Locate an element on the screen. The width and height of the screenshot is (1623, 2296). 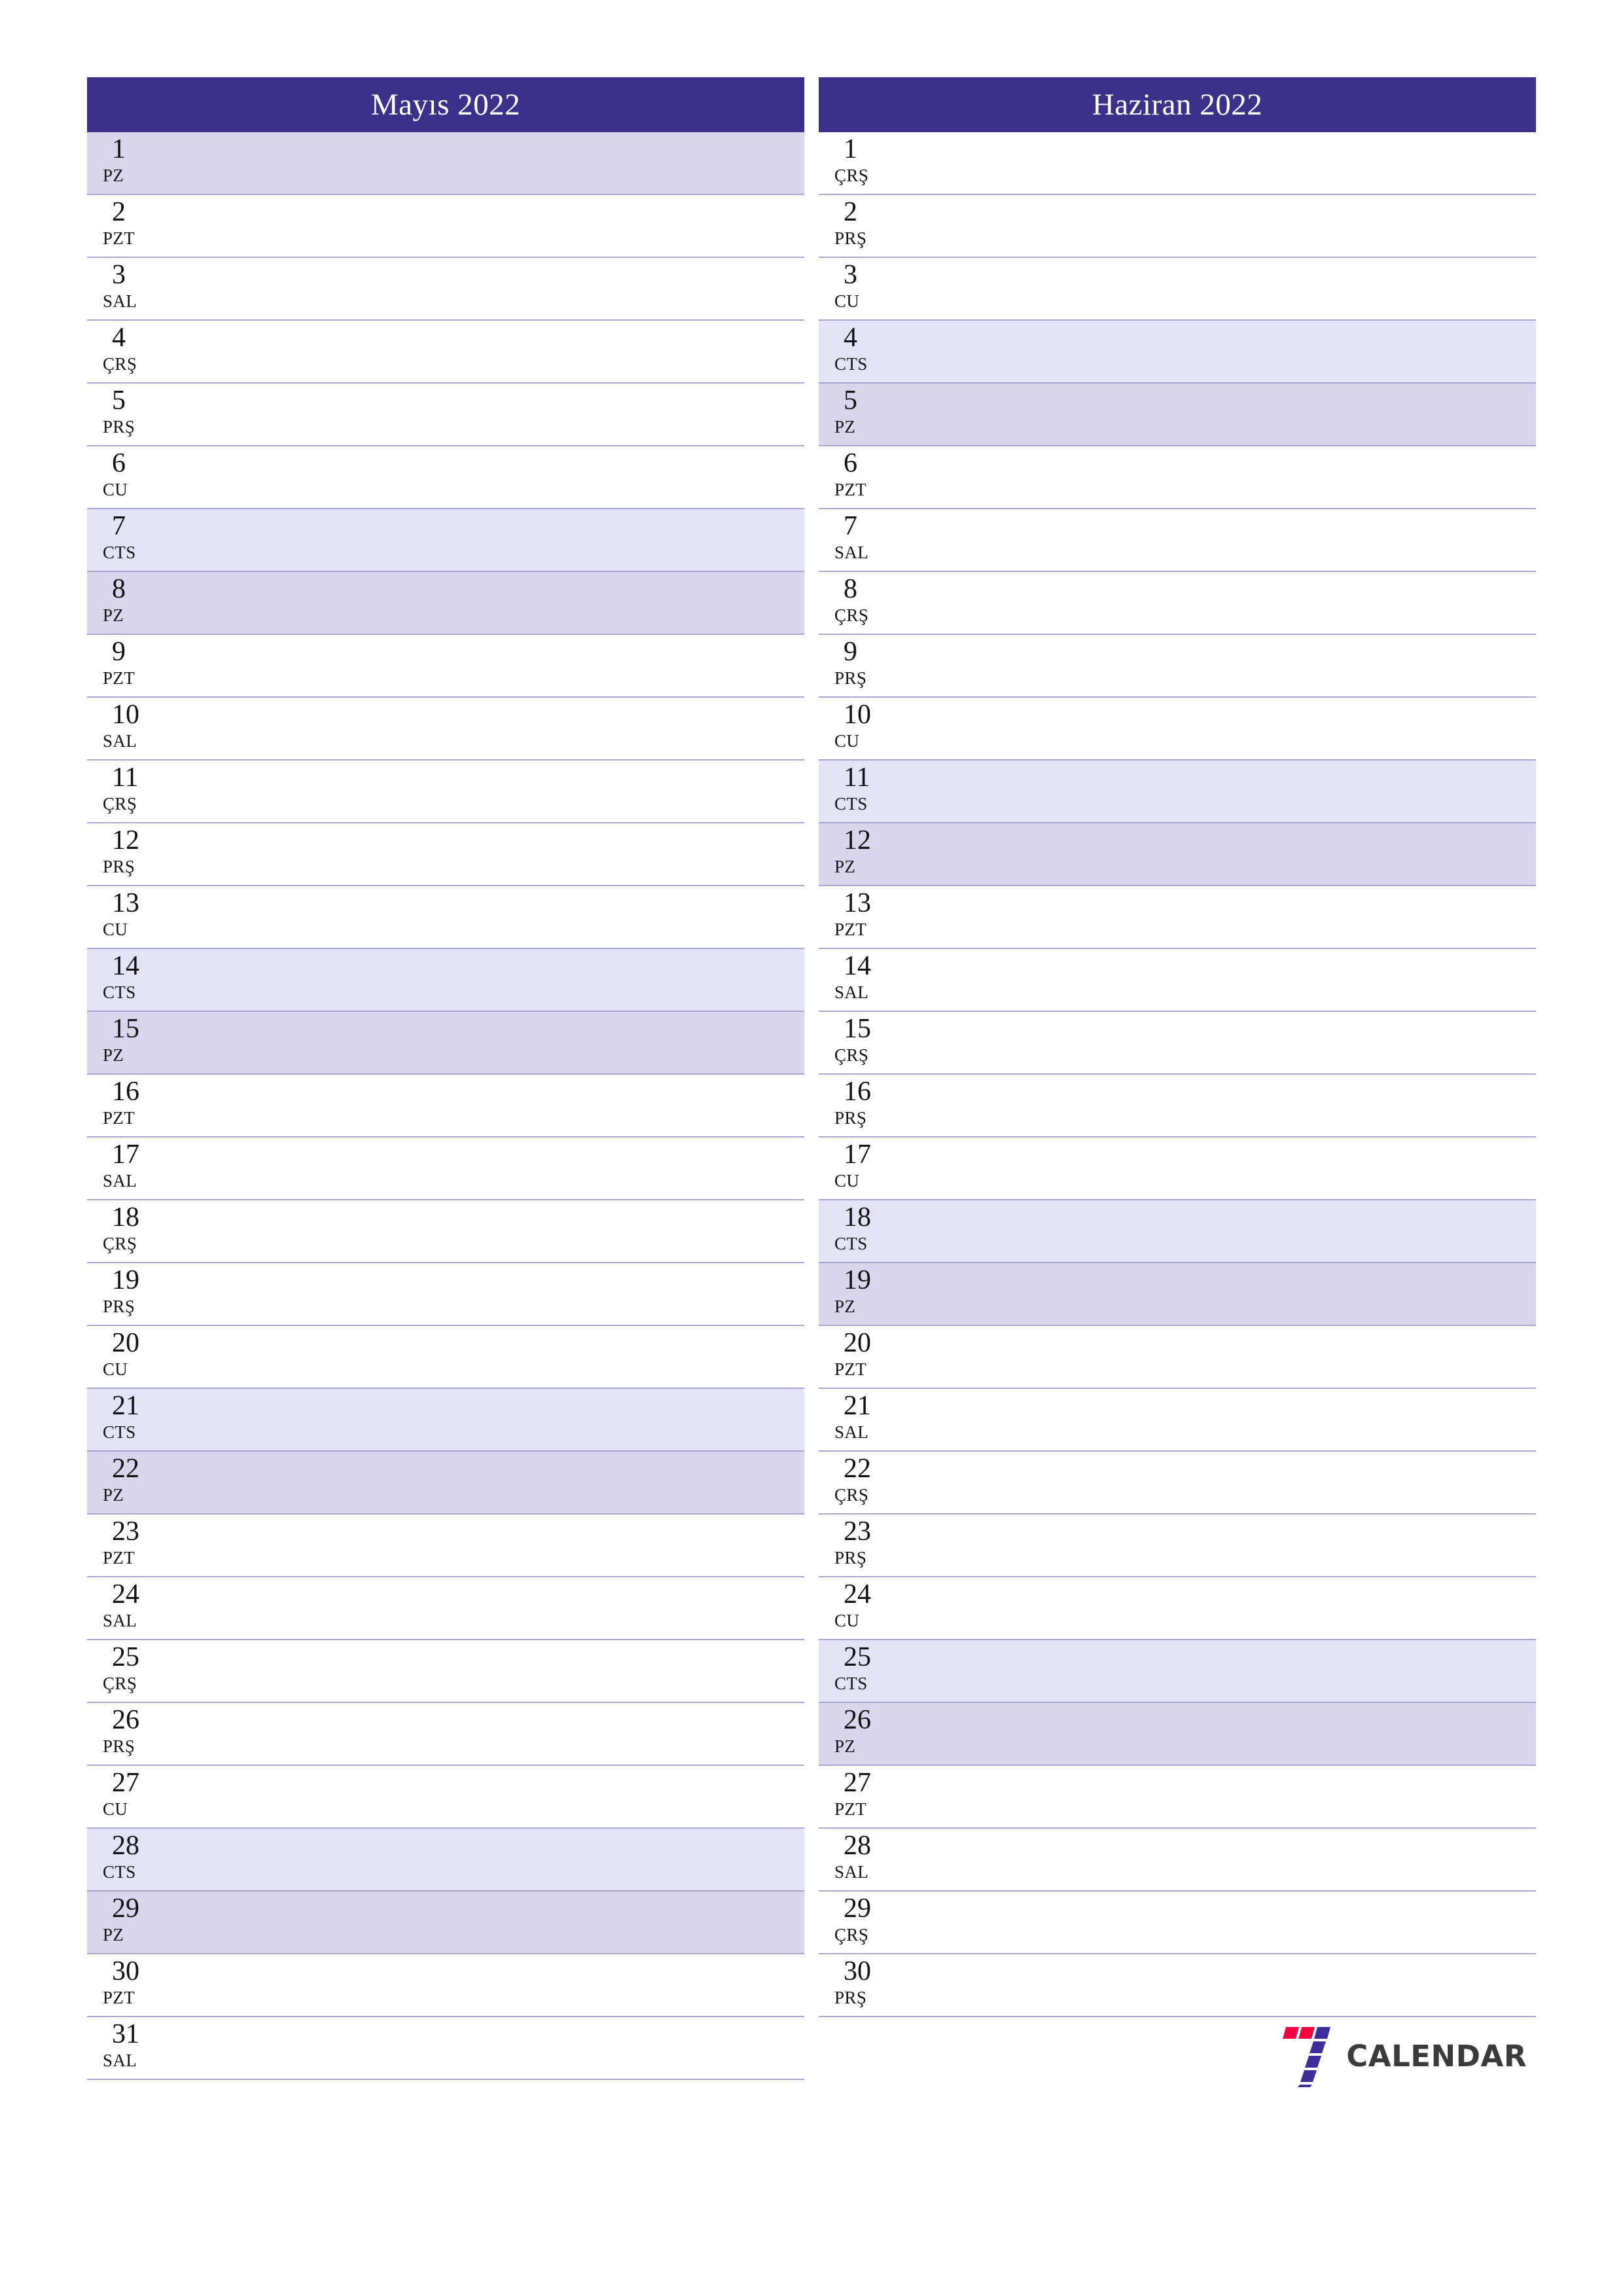
day-row: 29 ÇRŞ is located at coordinates (1177, 1923).